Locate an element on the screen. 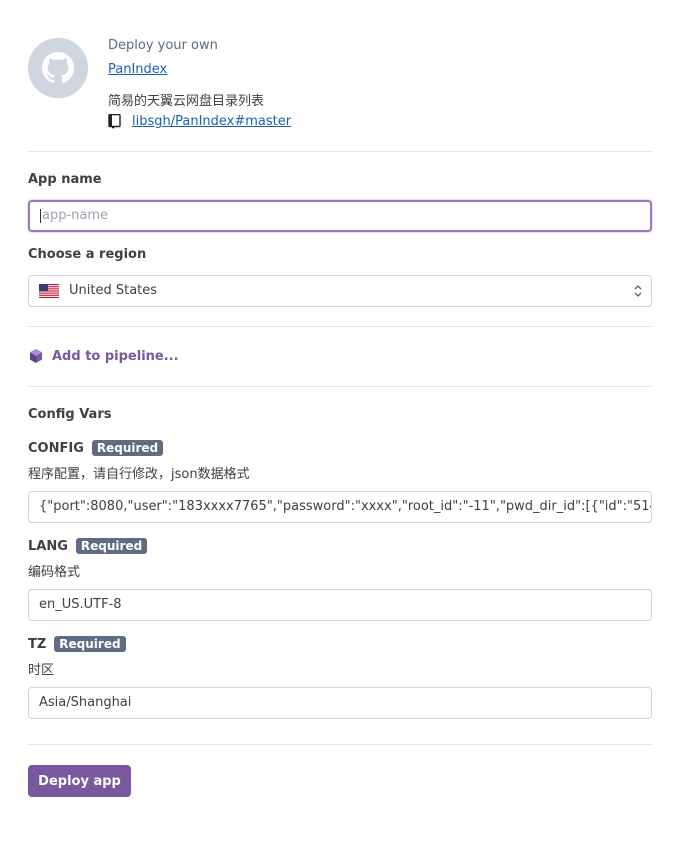 Image resolution: width=687 pixels, height=842 pixels. repo-description: 简易的天翼云网盘目录列表 is located at coordinates (186, 101).